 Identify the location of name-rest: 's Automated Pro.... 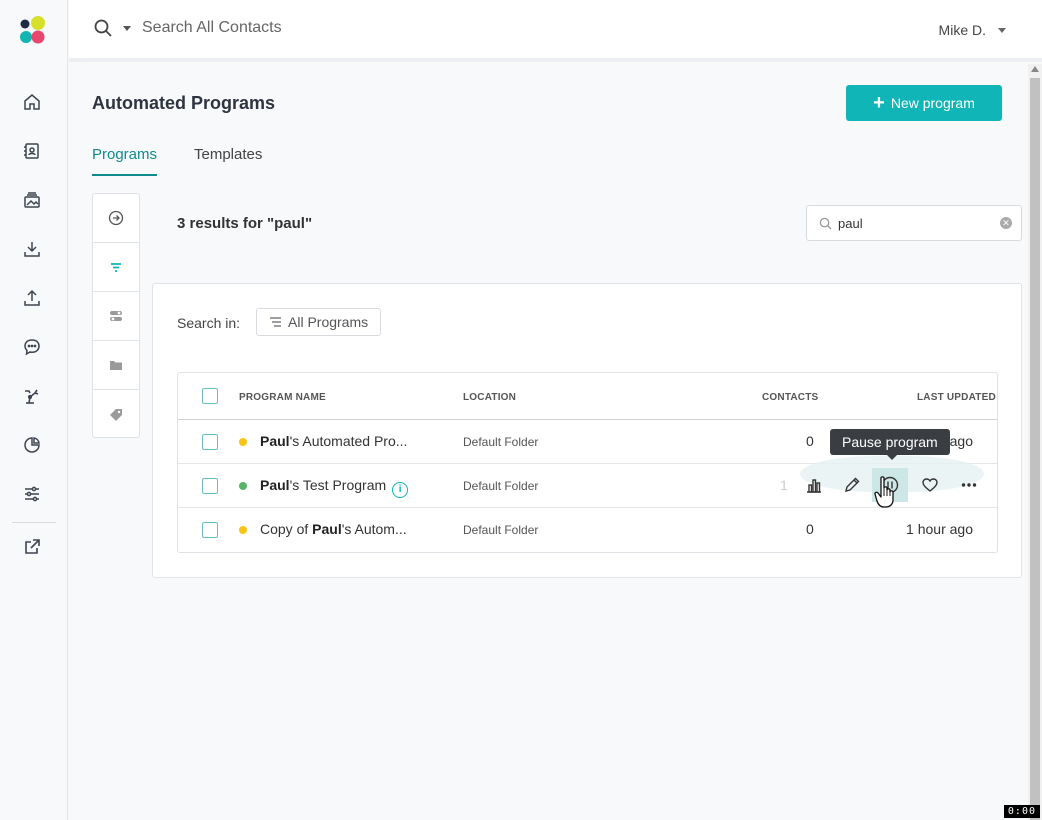
(348, 441).